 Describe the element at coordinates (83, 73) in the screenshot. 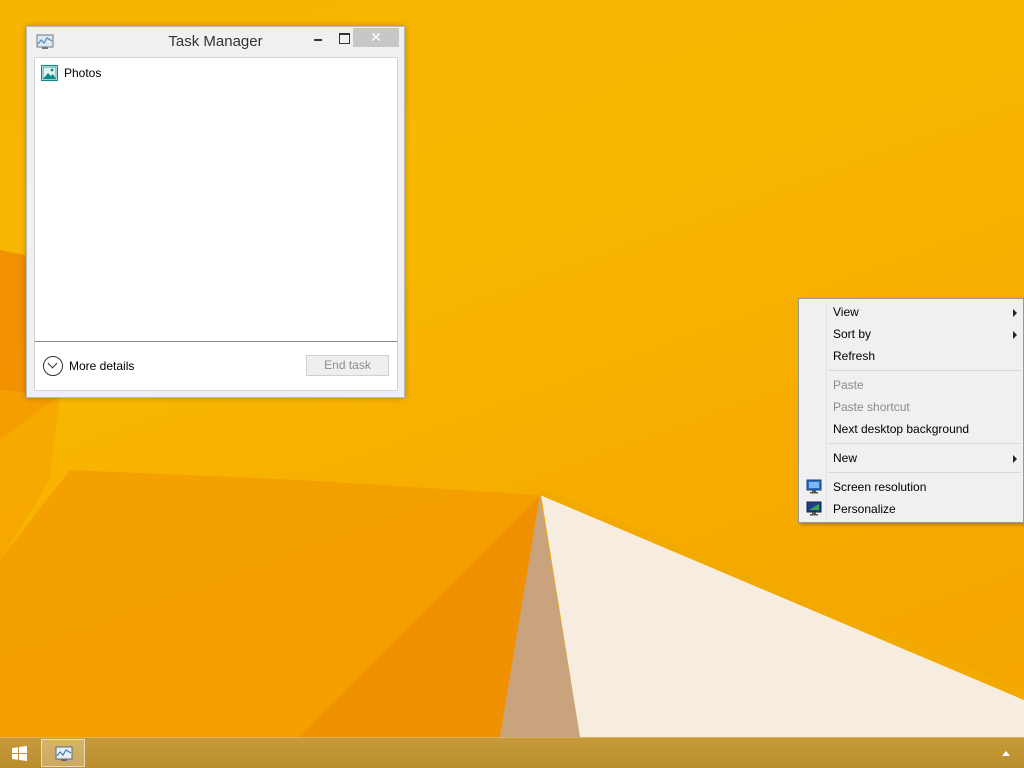

I see `app-name: Photos` at that location.